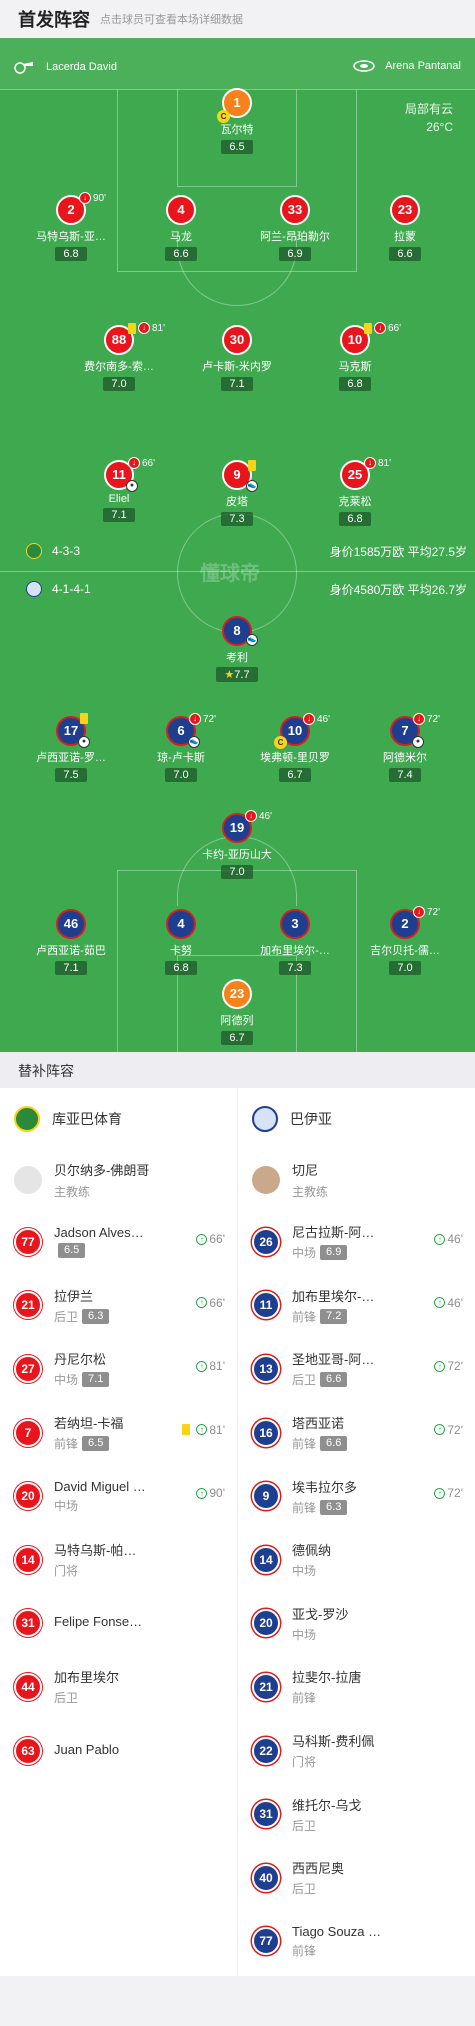  Describe the element at coordinates (356, 1496) in the screenshot. I see `bench-player-row: 9 埃韦拉尔多 前锋 6.3 ↑ 72'` at that location.